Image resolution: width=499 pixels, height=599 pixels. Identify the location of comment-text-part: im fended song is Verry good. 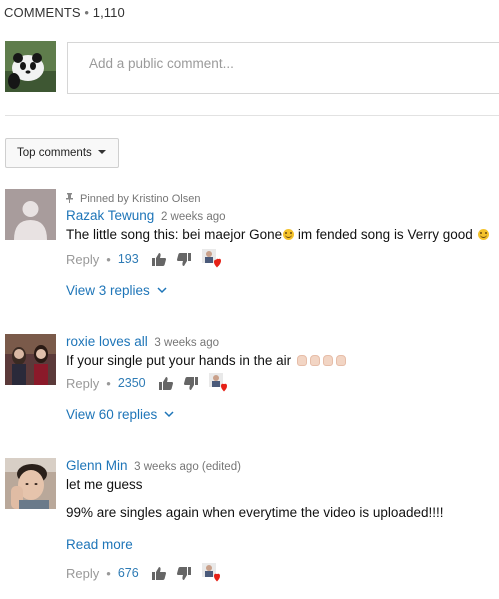
(383, 234).